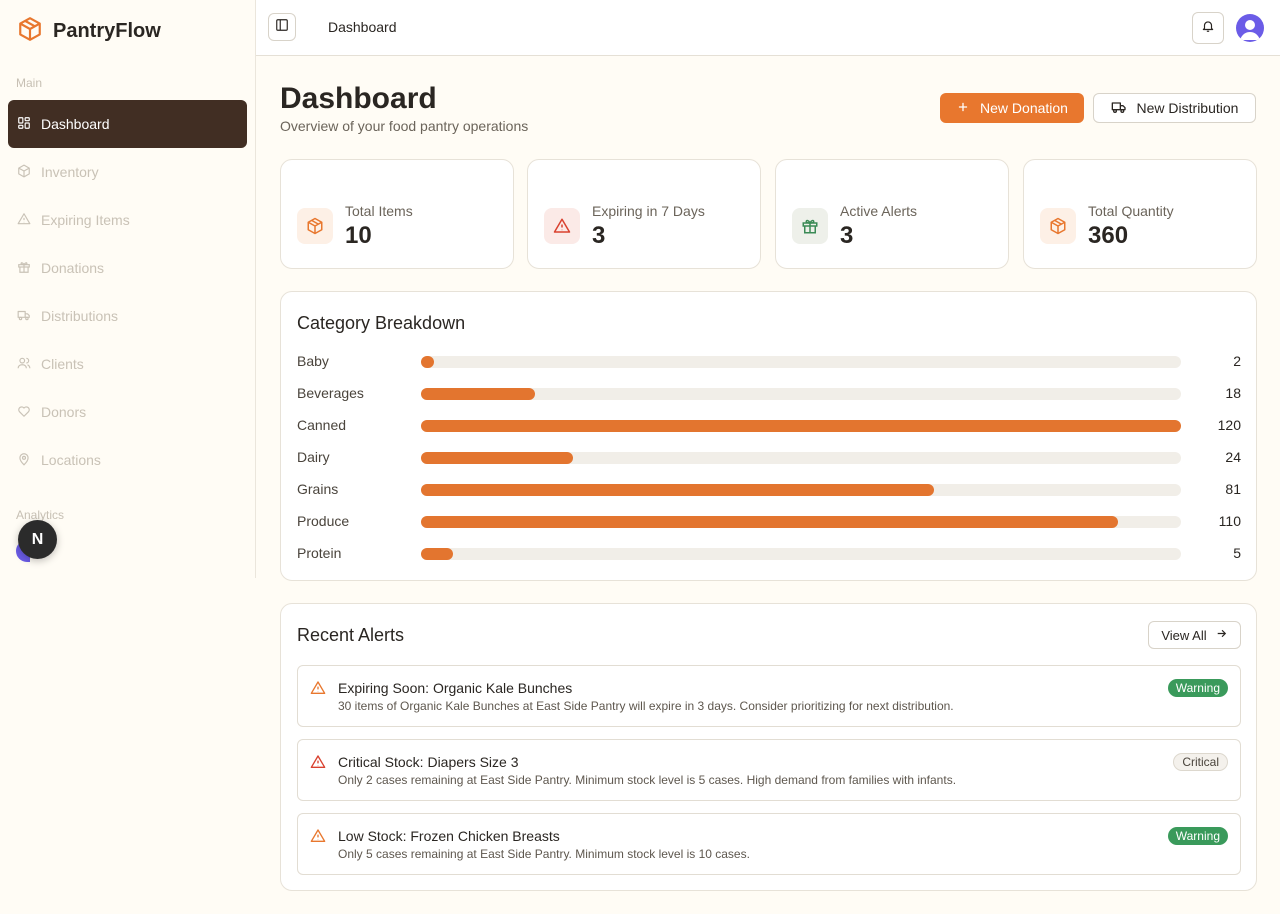 The width and height of the screenshot is (1280, 914). I want to click on sidebar-item-label: Inventory, so click(70, 172).